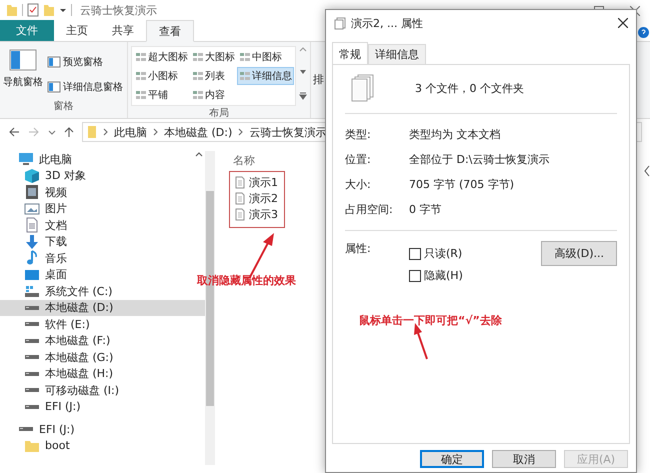  I want to click on annotation-text: 取消隐藏属性的效果, so click(246, 280).